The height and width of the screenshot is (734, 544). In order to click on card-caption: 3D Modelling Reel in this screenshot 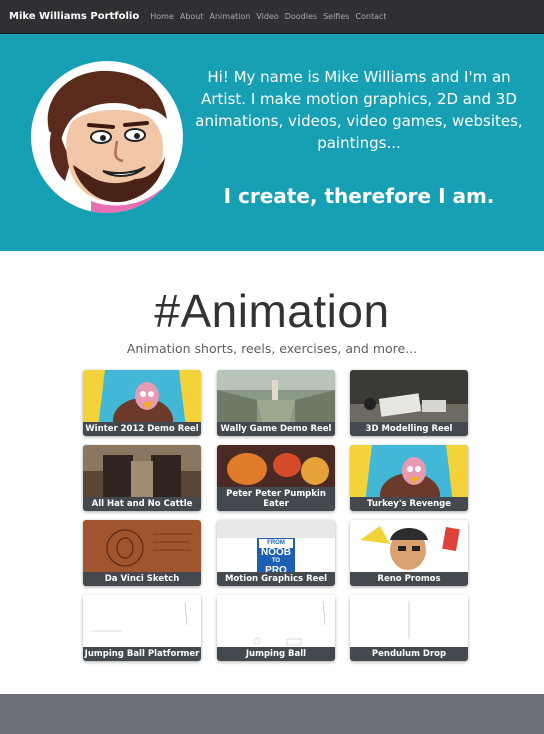, I will do `click(409, 429)`.